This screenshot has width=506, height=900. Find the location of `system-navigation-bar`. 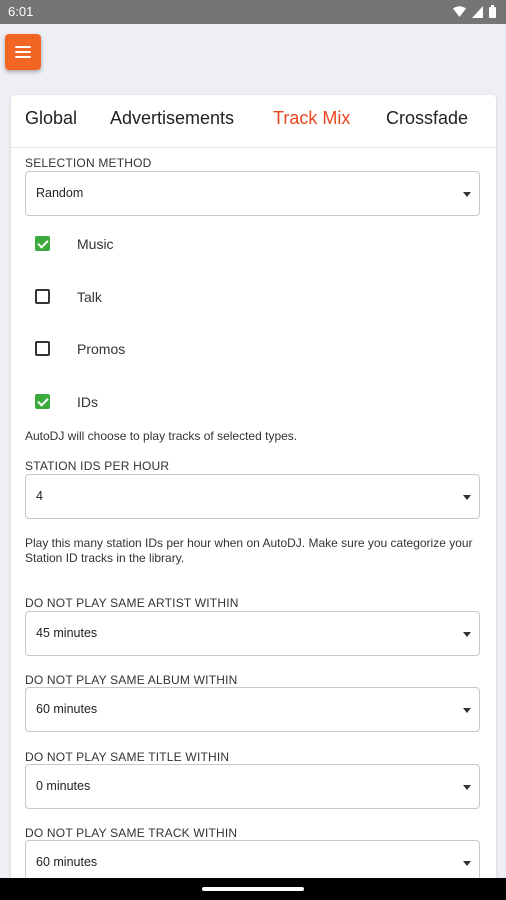

system-navigation-bar is located at coordinates (253, 889).